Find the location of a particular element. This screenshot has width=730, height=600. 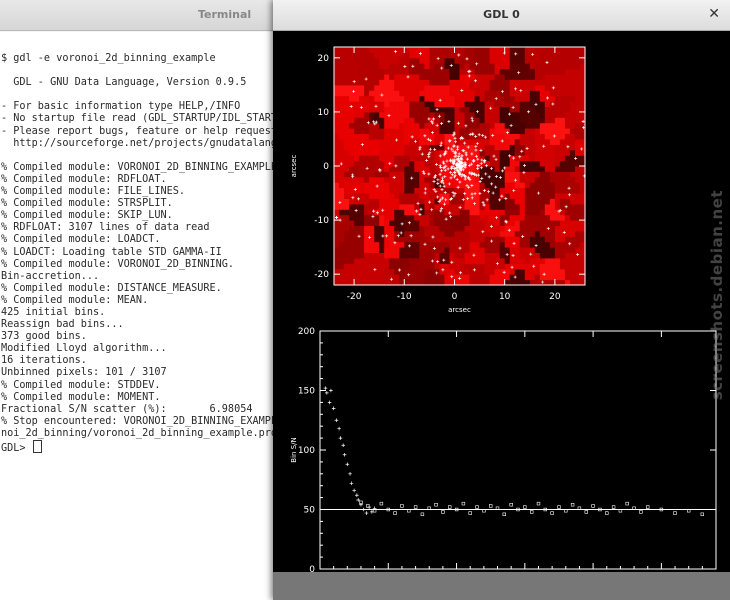

gdl-window-title: GDL 0 is located at coordinates (501, 14).